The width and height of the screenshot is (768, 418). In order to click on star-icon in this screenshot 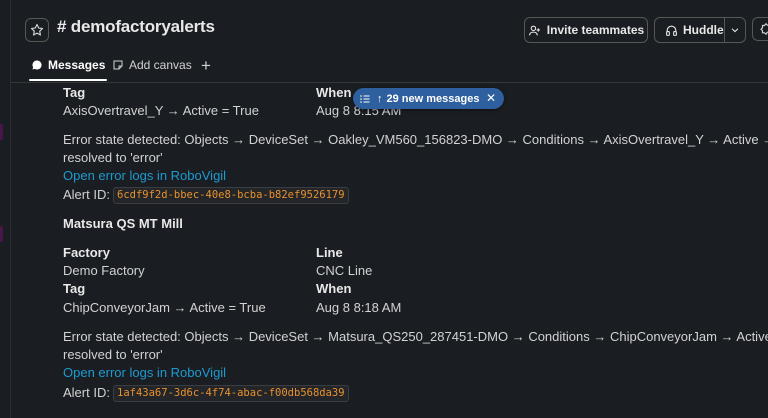, I will do `click(37, 29)`.